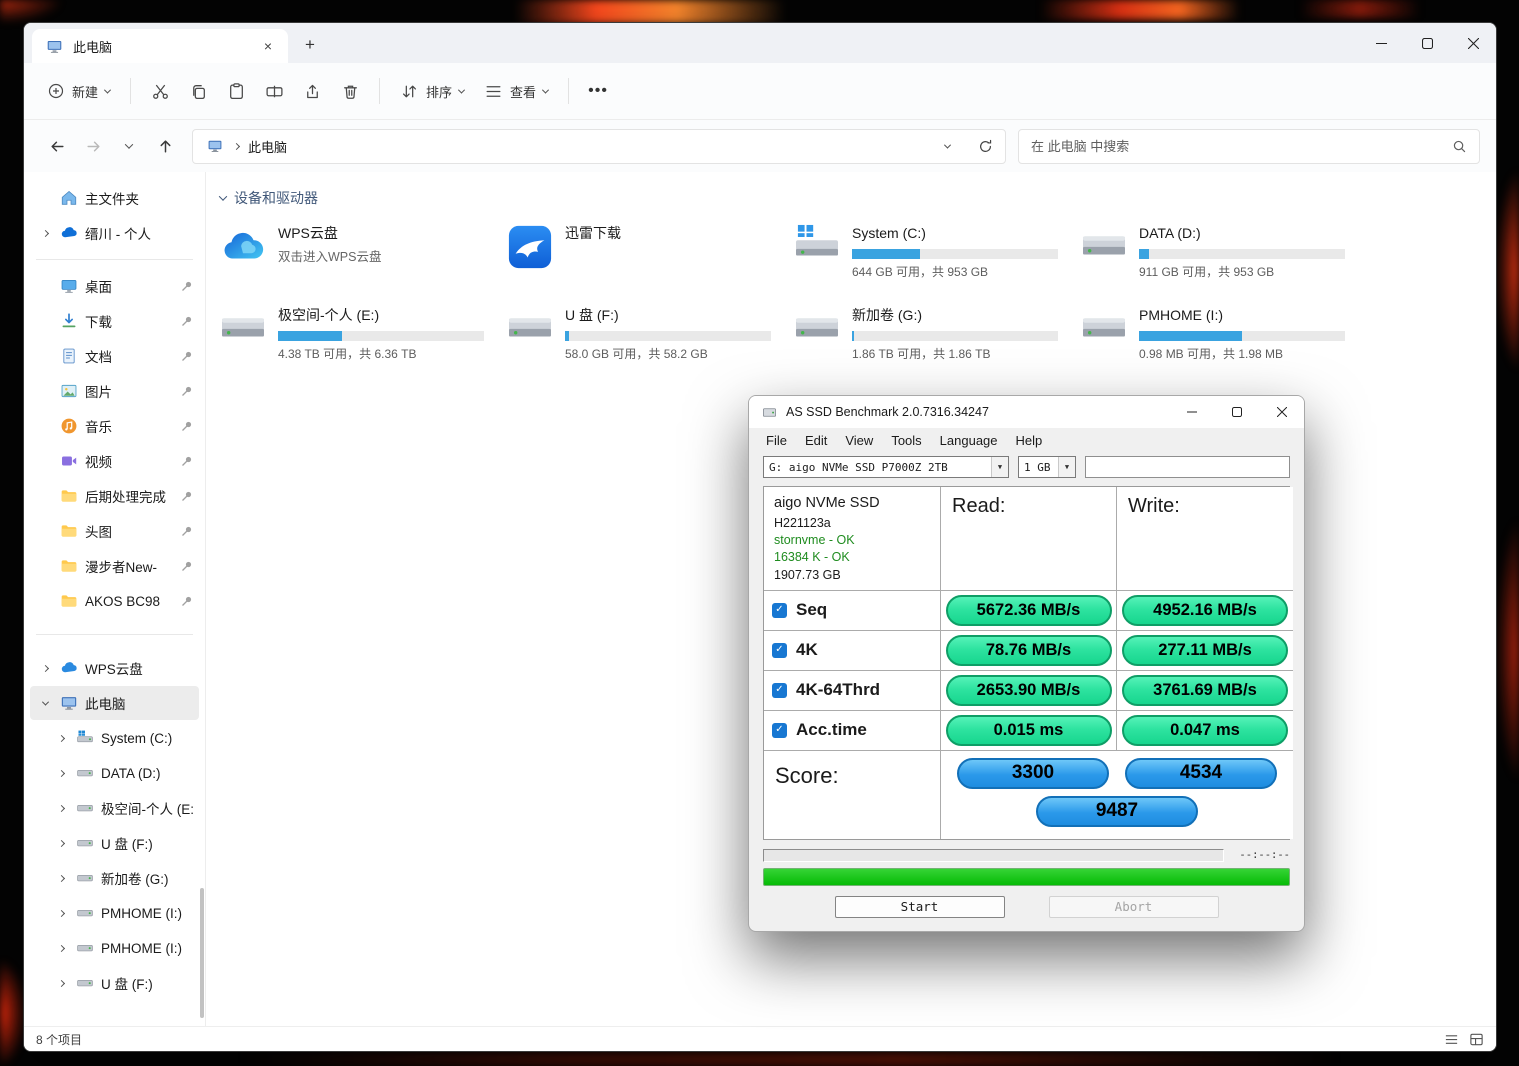  What do you see at coordinates (648, 257) in the screenshot?
I see `item-thunder-download: 迅雷下载` at bounding box center [648, 257].